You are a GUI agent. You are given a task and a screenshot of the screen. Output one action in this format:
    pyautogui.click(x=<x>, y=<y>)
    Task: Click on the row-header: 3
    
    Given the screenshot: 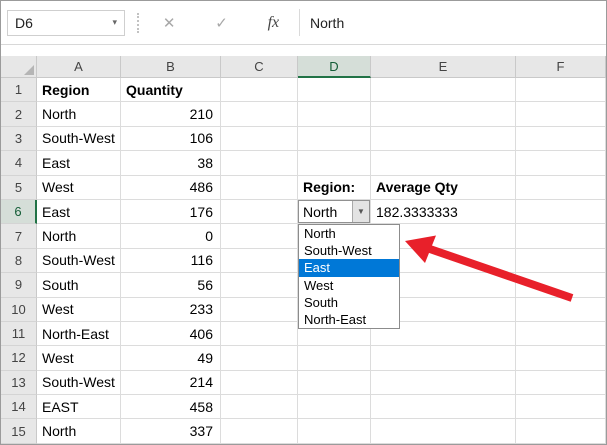 What is the action you would take?
    pyautogui.click(x=19, y=139)
    